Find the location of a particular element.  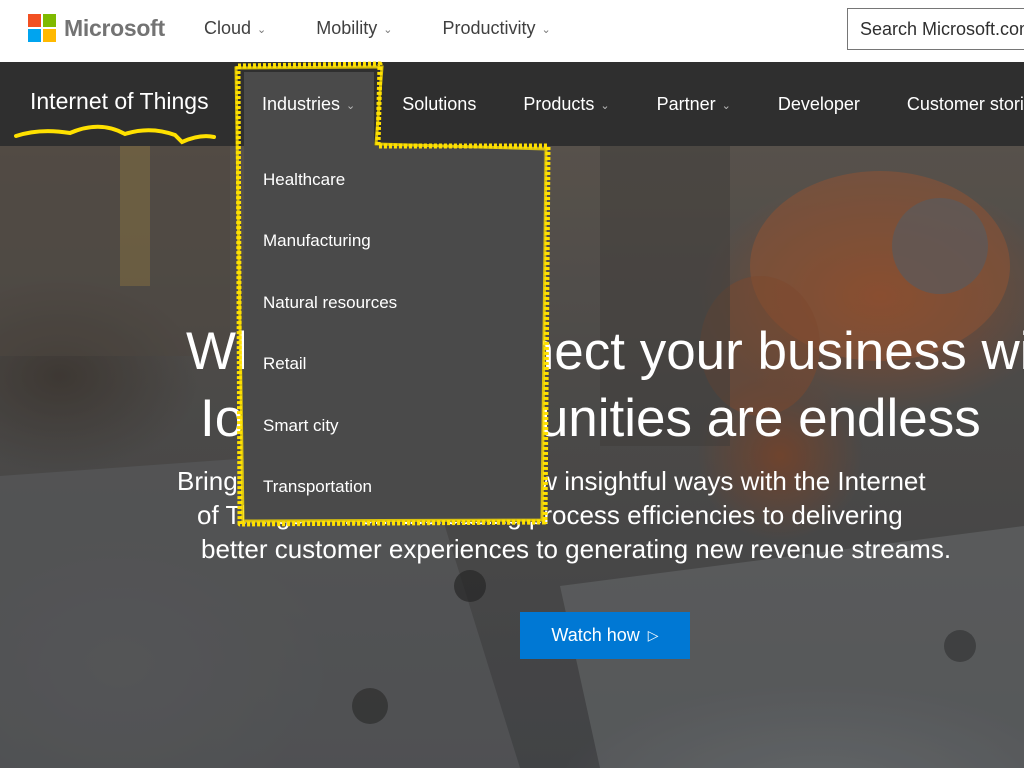

subnav-item-label: Products is located at coordinates (559, 104).